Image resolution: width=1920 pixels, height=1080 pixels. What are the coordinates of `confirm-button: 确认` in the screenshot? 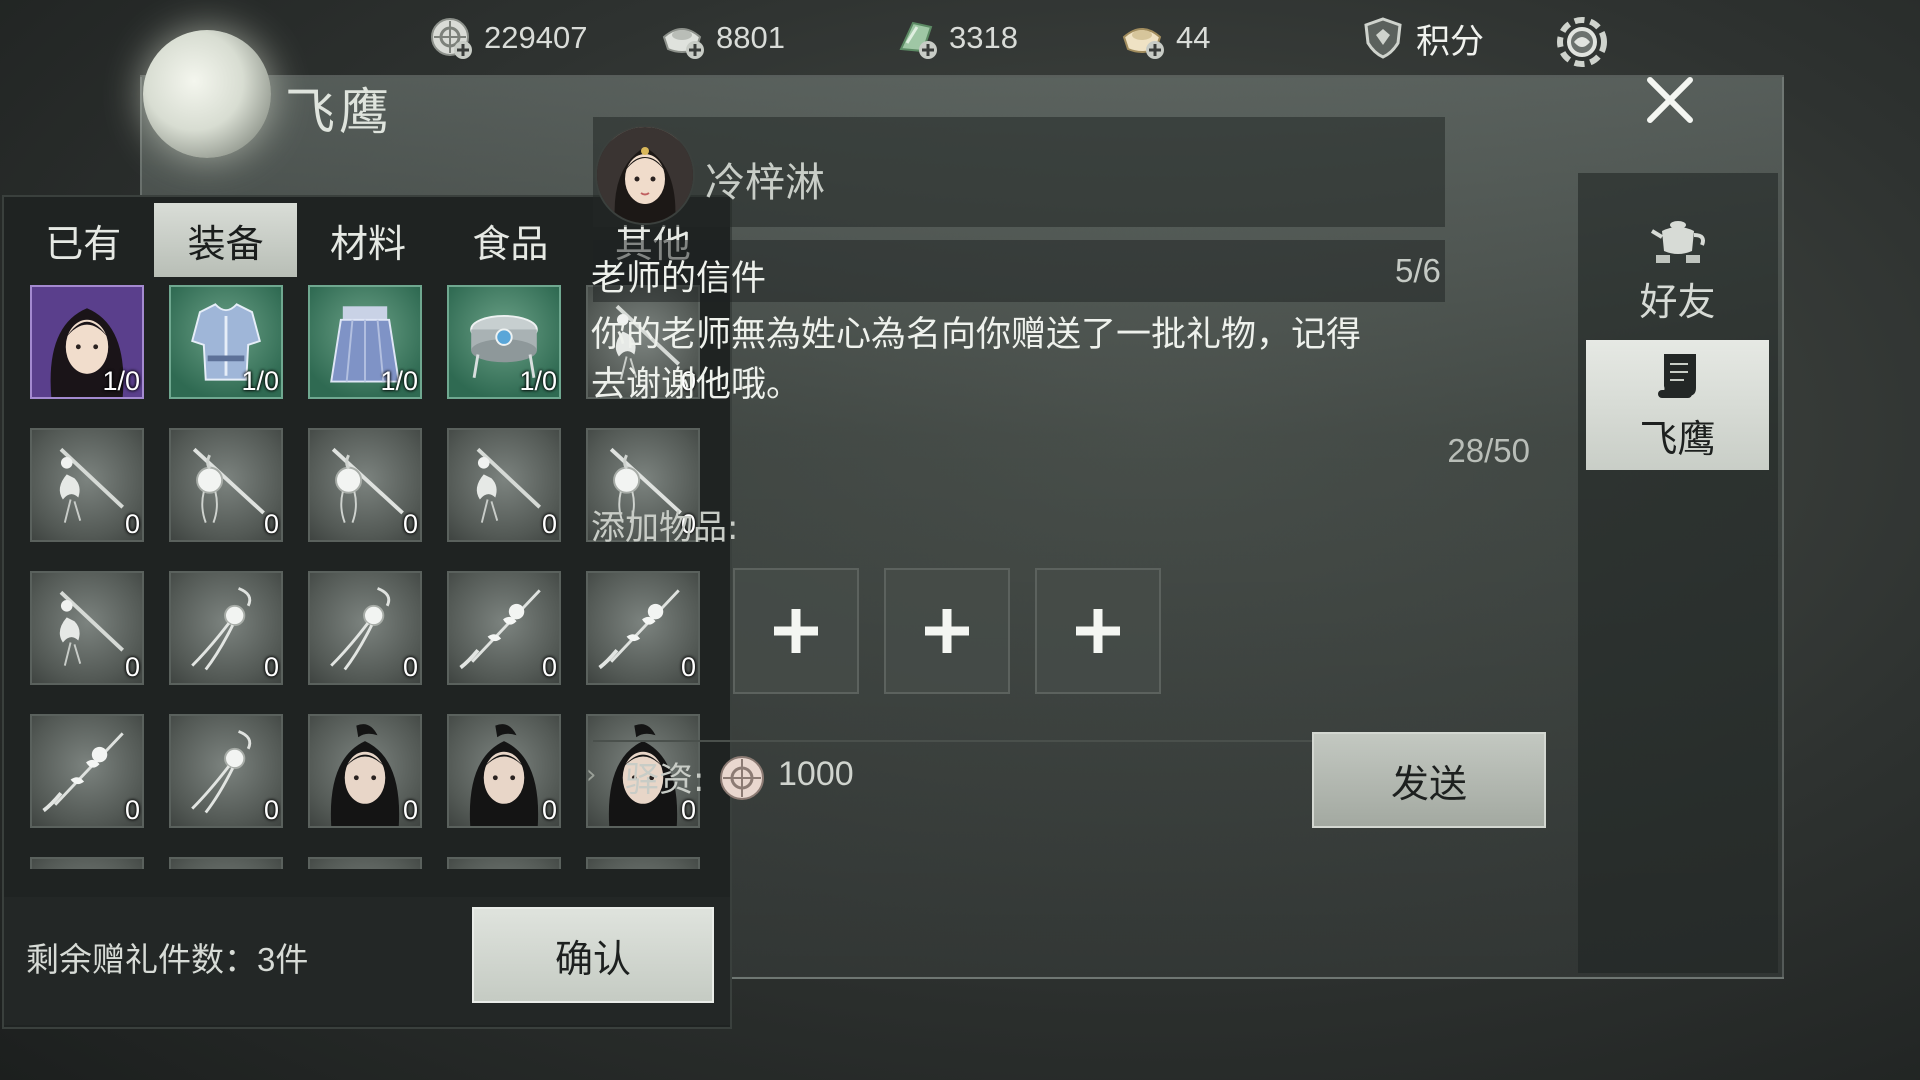 It's located at (593, 955).